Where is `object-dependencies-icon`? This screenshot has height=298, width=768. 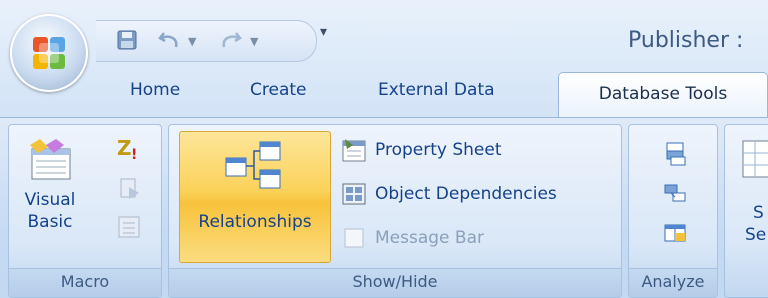
object-dependencies-icon is located at coordinates (354, 194).